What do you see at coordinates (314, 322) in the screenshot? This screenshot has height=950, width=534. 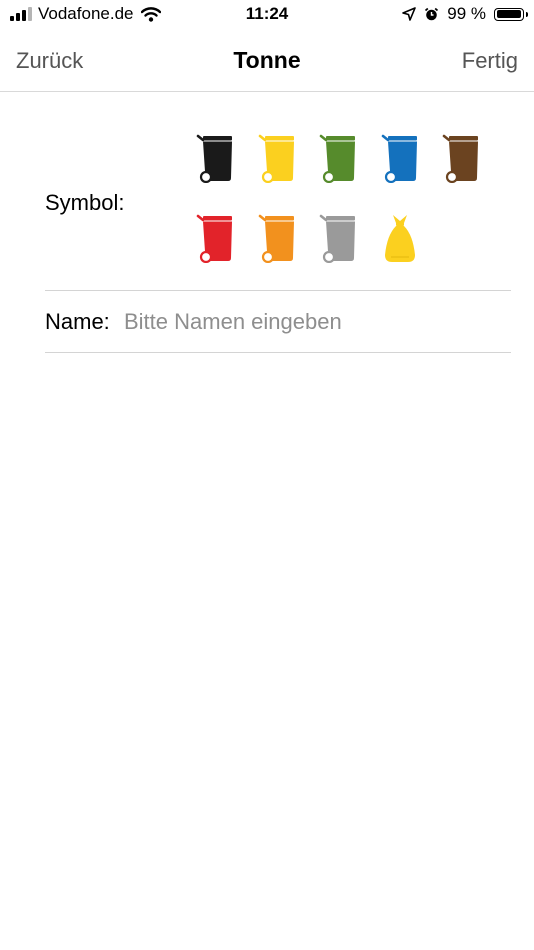 I see `name-input` at bounding box center [314, 322].